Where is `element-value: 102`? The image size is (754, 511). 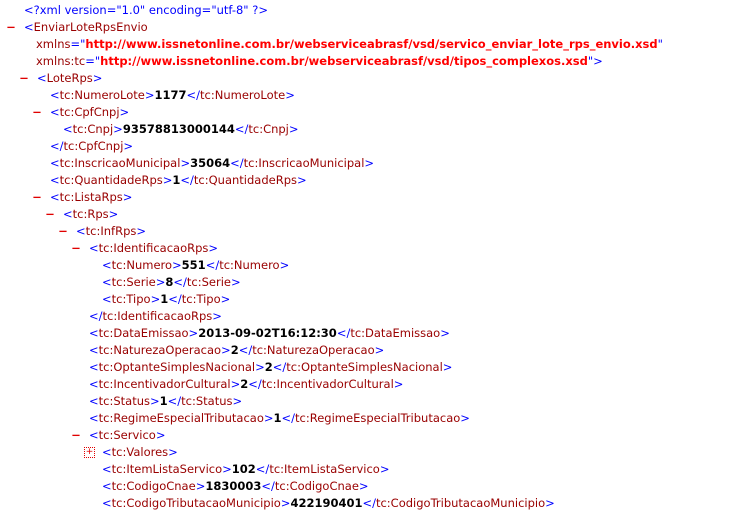
element-value: 102 is located at coordinates (243, 469).